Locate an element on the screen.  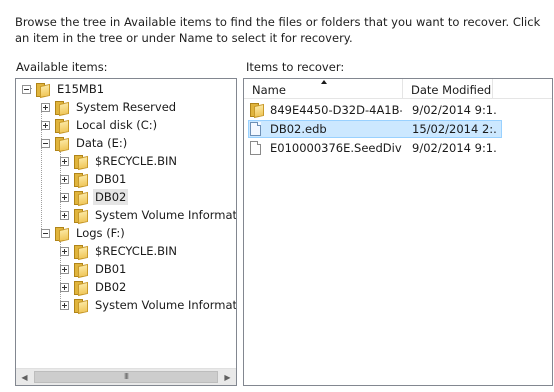
tree-node-label: Logs (F:) is located at coordinates (100, 233).